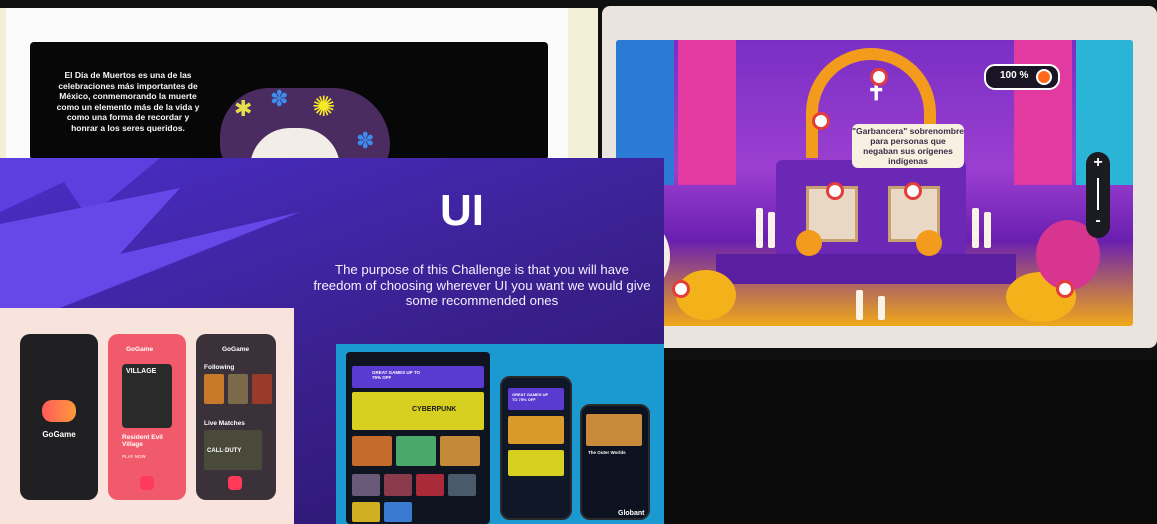 Image resolution: width=1157 pixels, height=524 pixels. I want to click on phone-game-screen: The Outer Worlds, so click(615, 462).